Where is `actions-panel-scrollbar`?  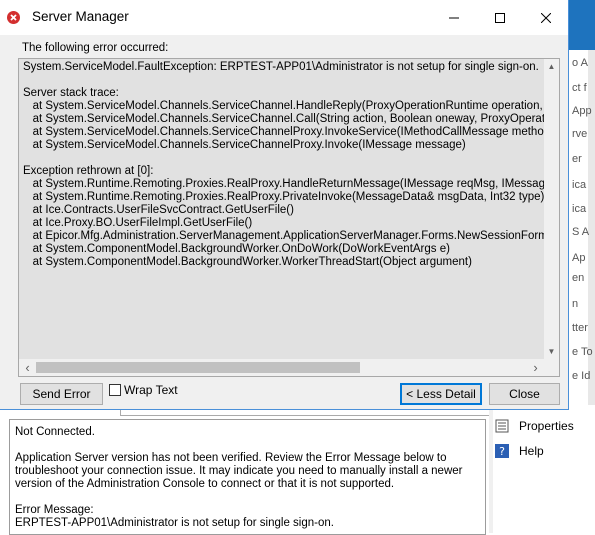 actions-panel-scrollbar is located at coordinates (491, 471).